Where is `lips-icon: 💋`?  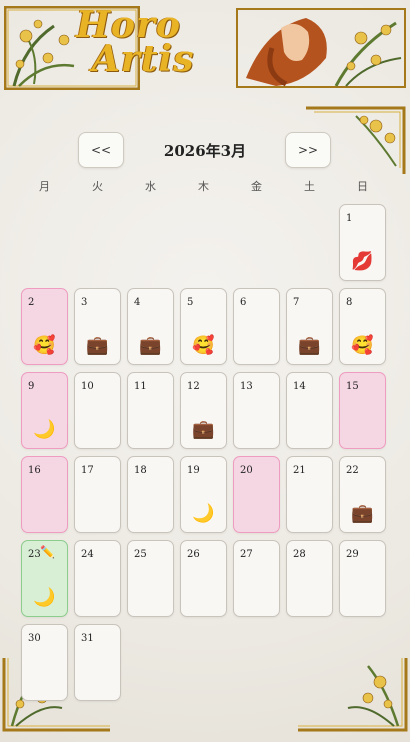
lips-icon: 💋 is located at coordinates (362, 261).